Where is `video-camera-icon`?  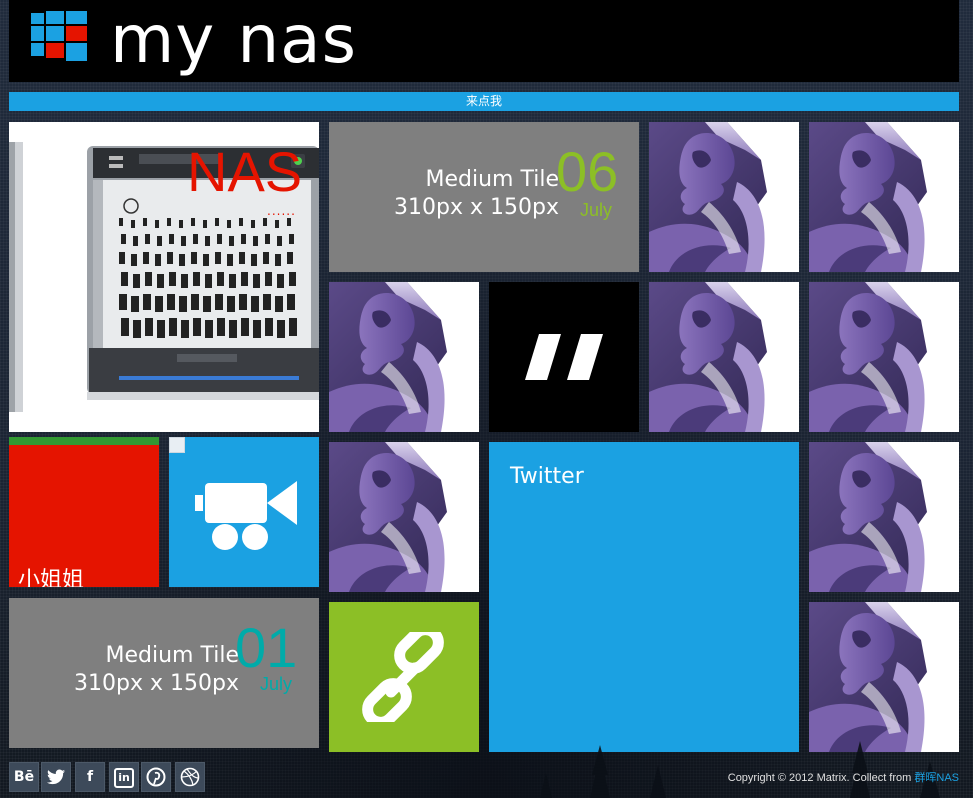 video-camera-icon is located at coordinates (246, 515).